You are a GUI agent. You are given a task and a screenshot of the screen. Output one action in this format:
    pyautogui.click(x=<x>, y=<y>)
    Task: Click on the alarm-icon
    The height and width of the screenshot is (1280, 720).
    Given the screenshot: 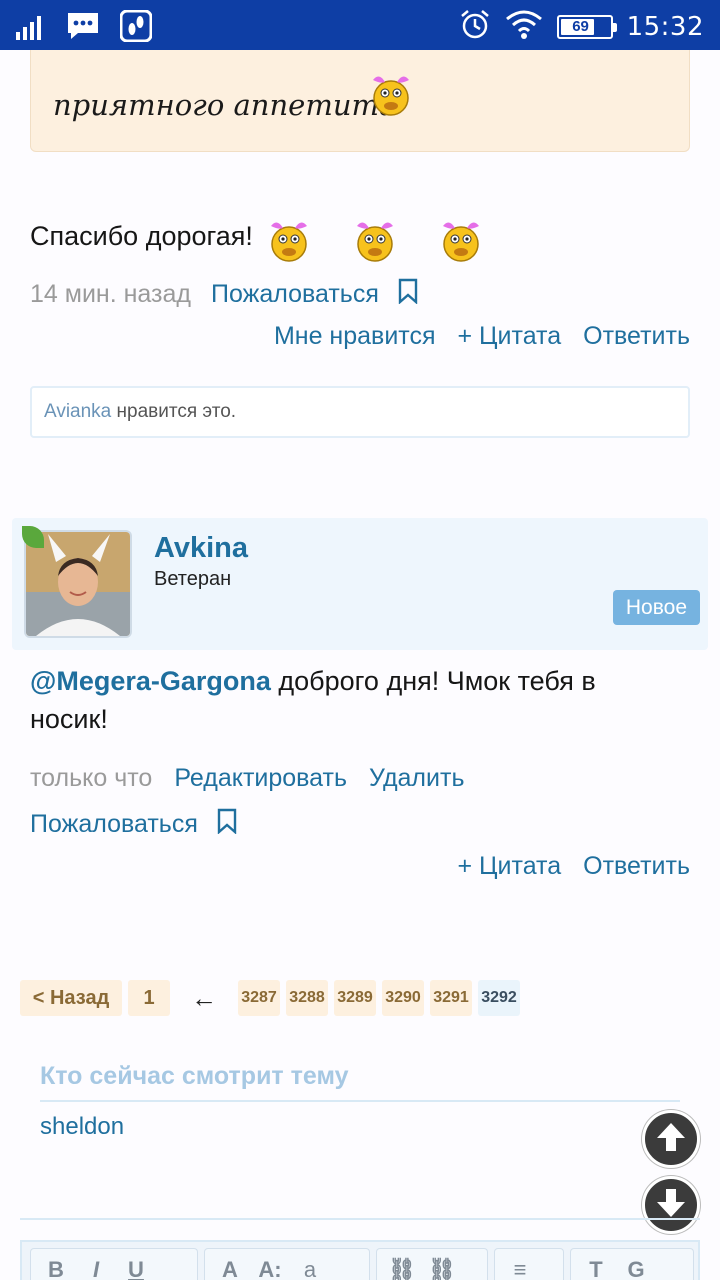 What is the action you would take?
    pyautogui.click(x=475, y=26)
    